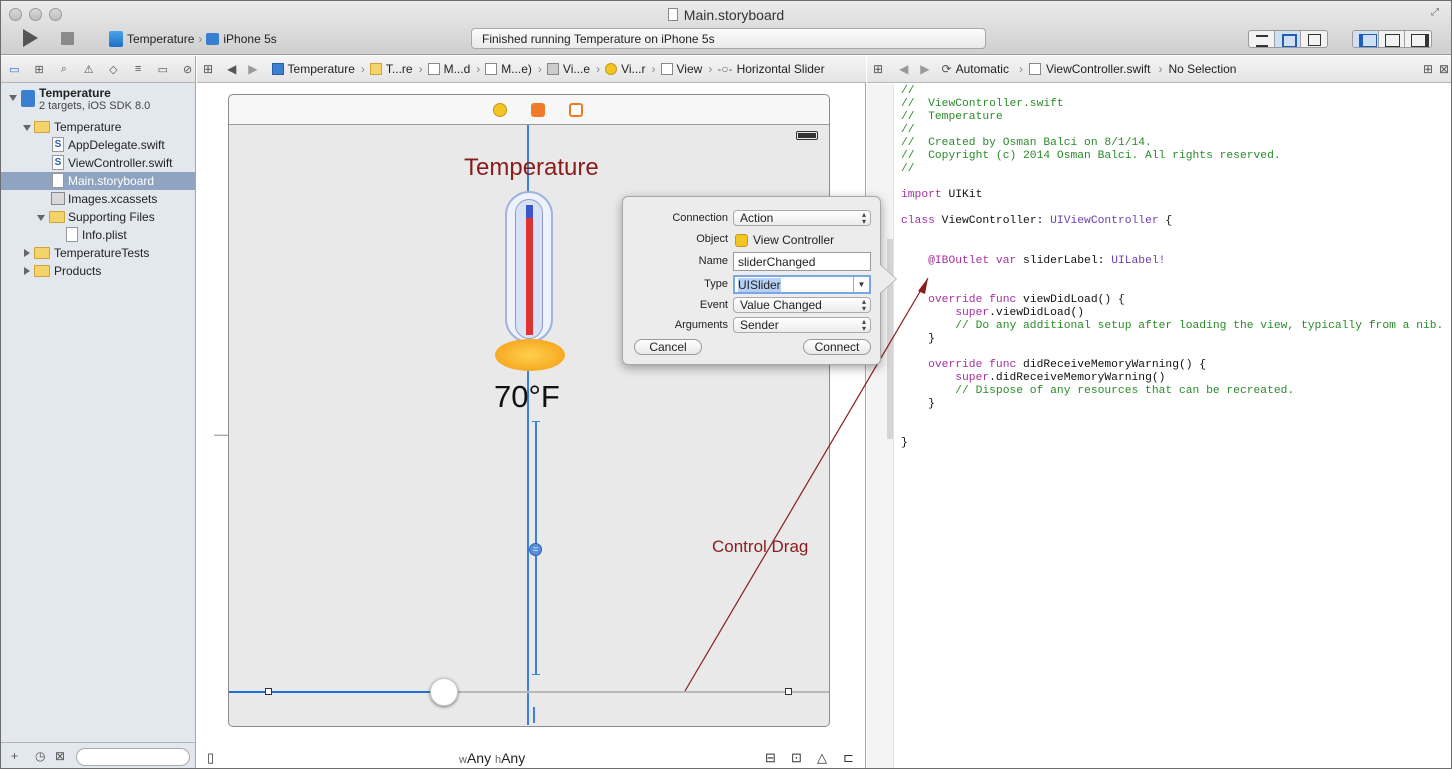 The image size is (1452, 769). Describe the element at coordinates (30, 38) in the screenshot. I see `run-button` at that location.